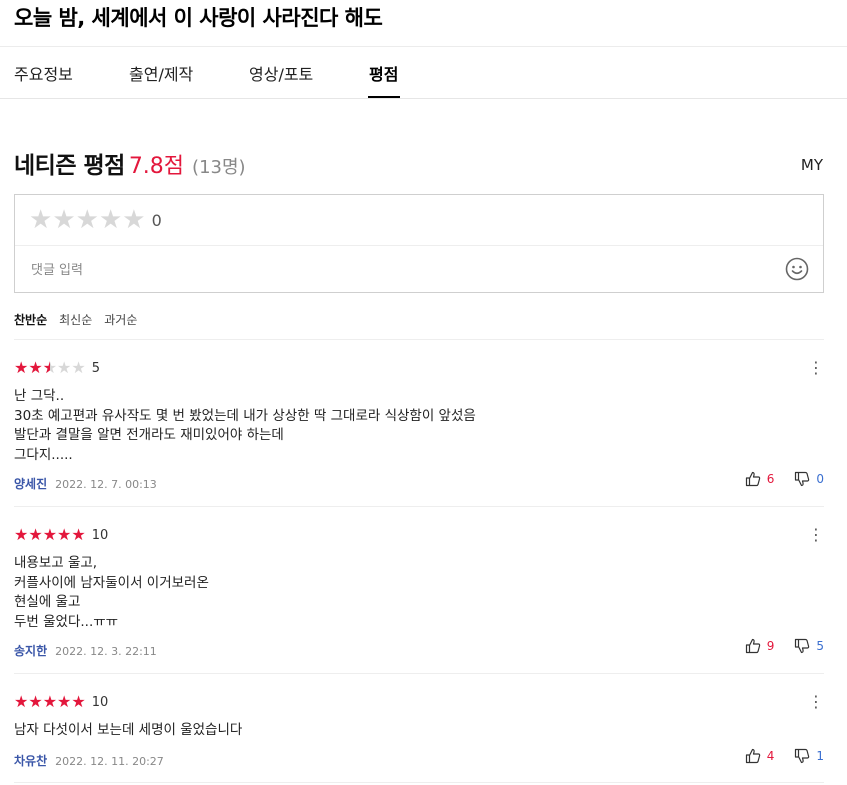  I want to click on review-date: 2022. 12. 3. 22:11, so click(106, 651).